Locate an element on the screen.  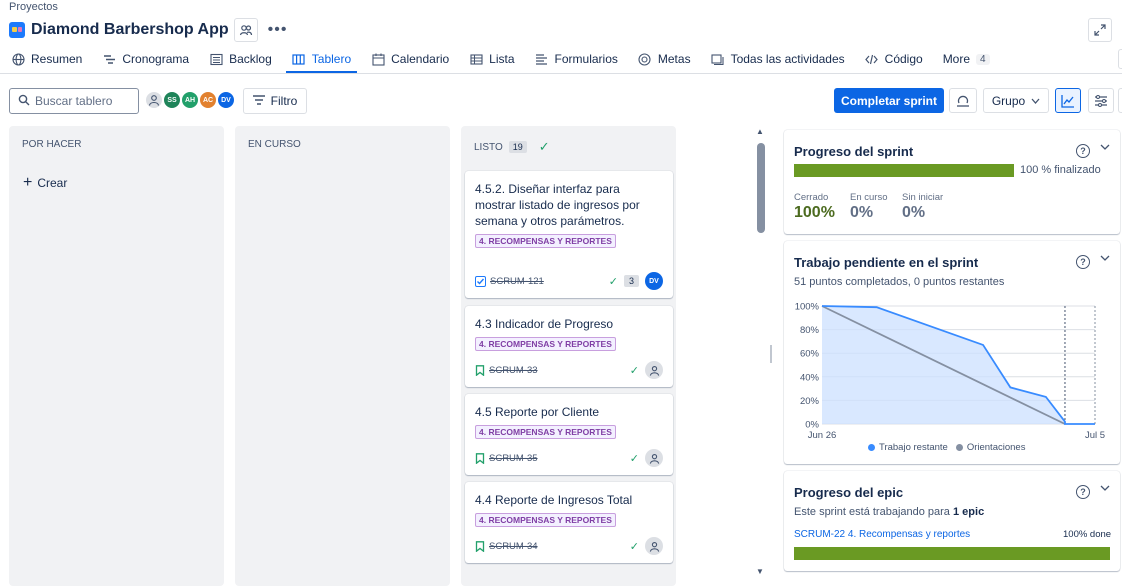
sprint-stat: Sin iniciar 0% is located at coordinates (922, 207).